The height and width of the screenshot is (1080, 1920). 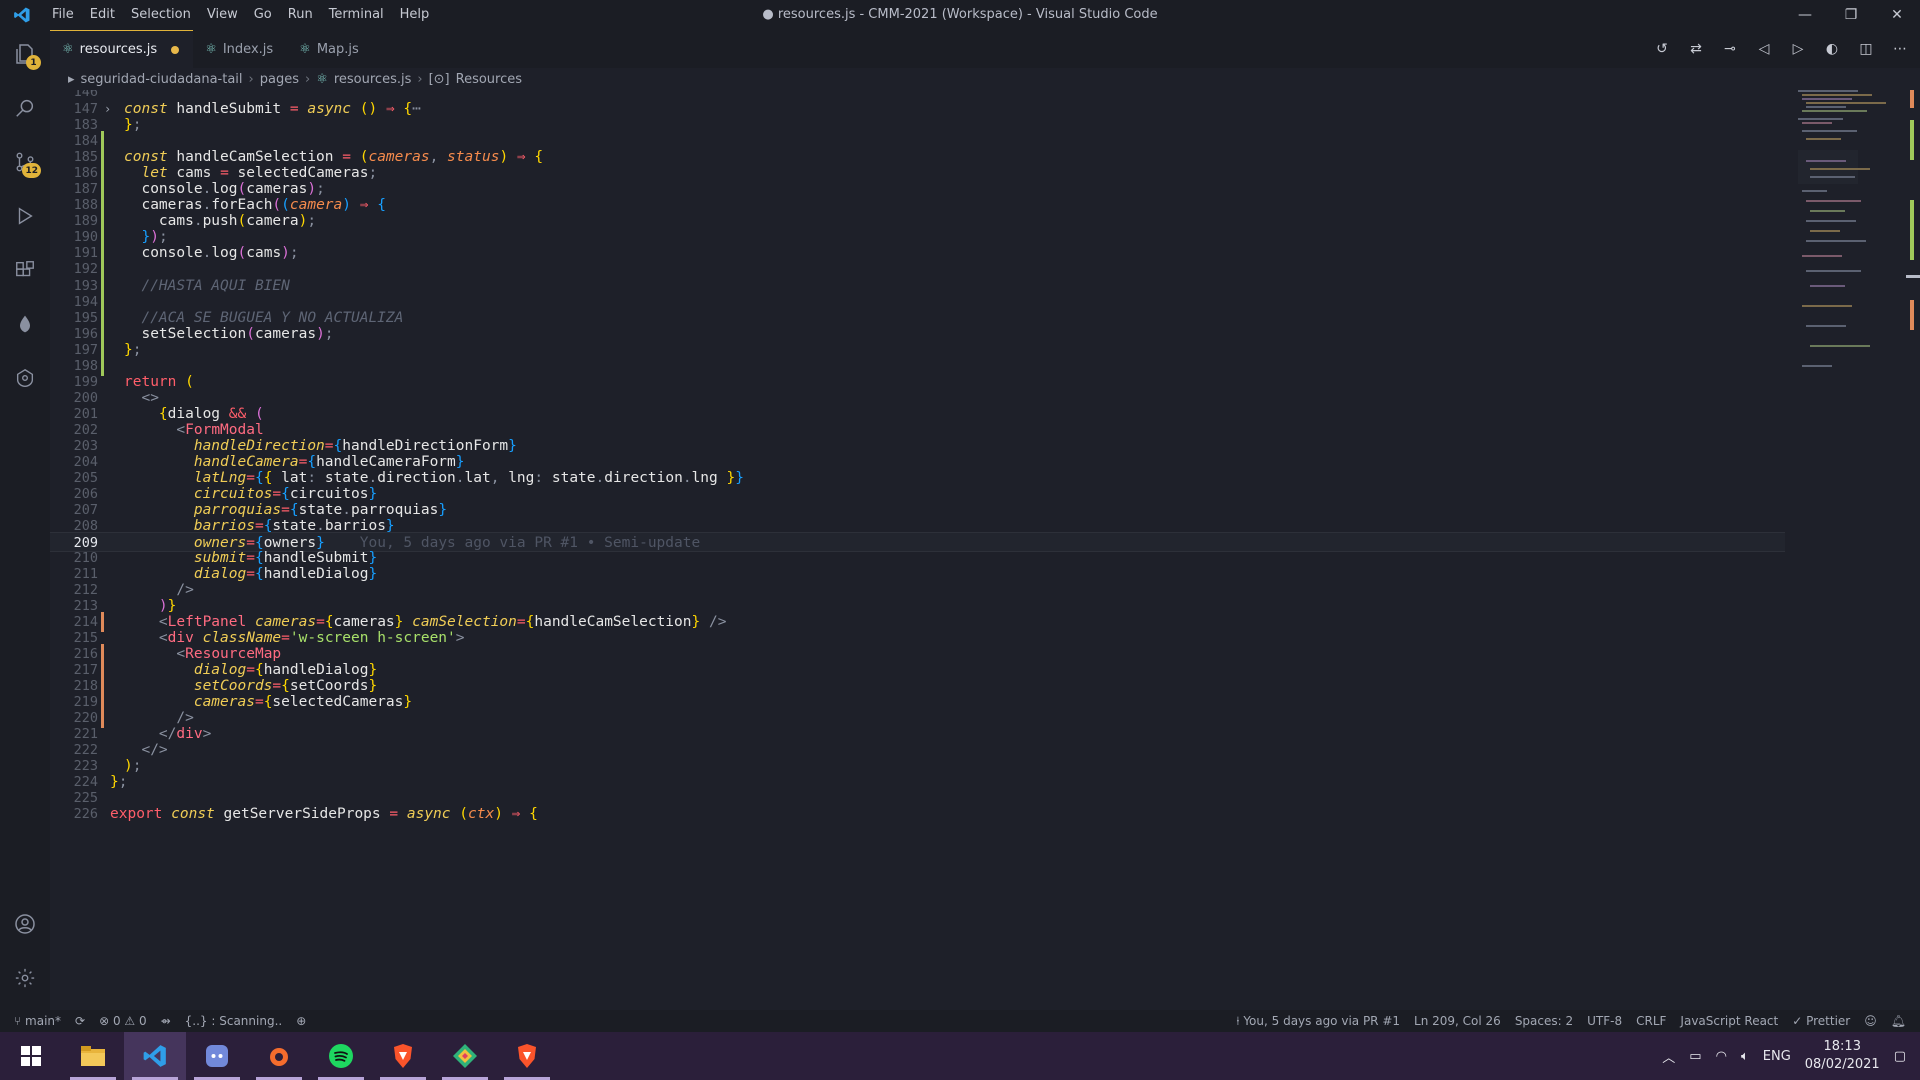 I want to click on encoding-setting: UTF-8, so click(x=1604, y=1021).